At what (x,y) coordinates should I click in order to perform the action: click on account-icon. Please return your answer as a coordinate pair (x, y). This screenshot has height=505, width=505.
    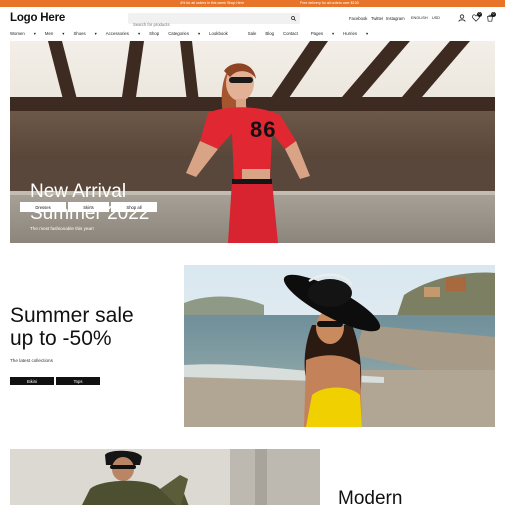
    Looking at the image, I should click on (462, 18).